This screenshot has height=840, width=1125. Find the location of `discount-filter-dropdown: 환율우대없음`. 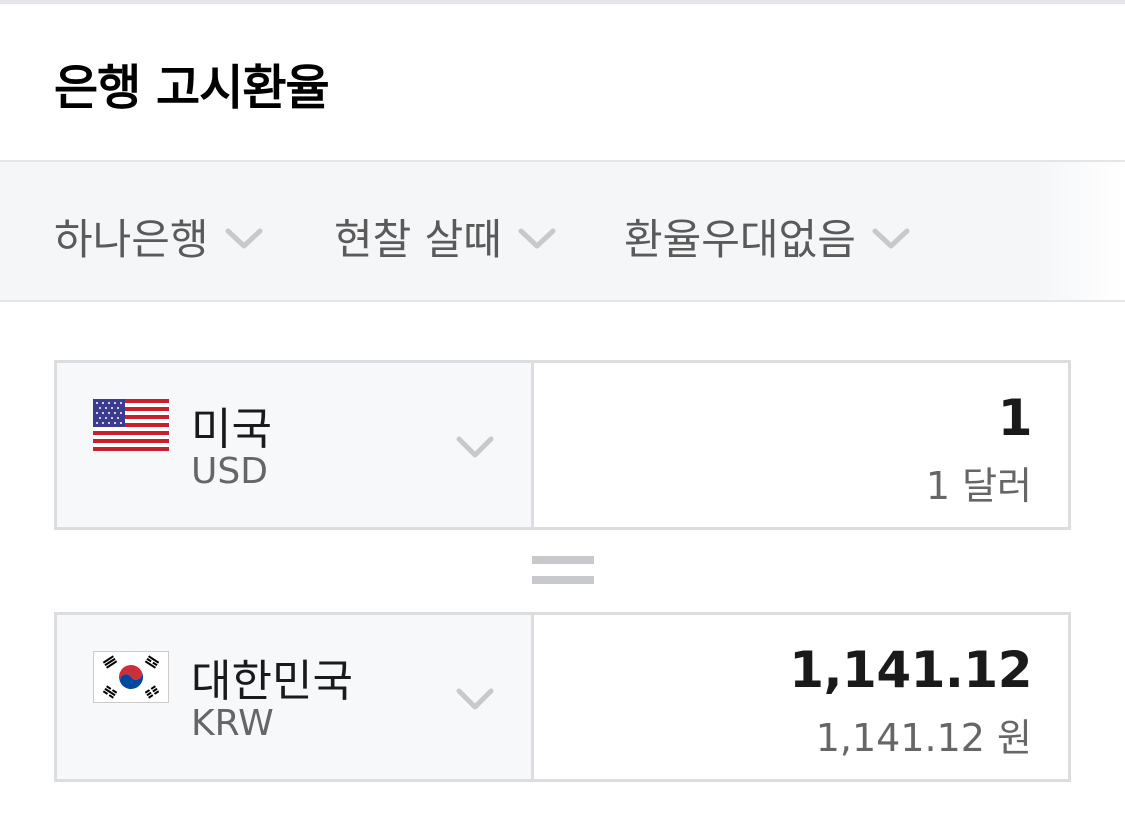

discount-filter-dropdown: 환율우대없음 is located at coordinates (767, 236).